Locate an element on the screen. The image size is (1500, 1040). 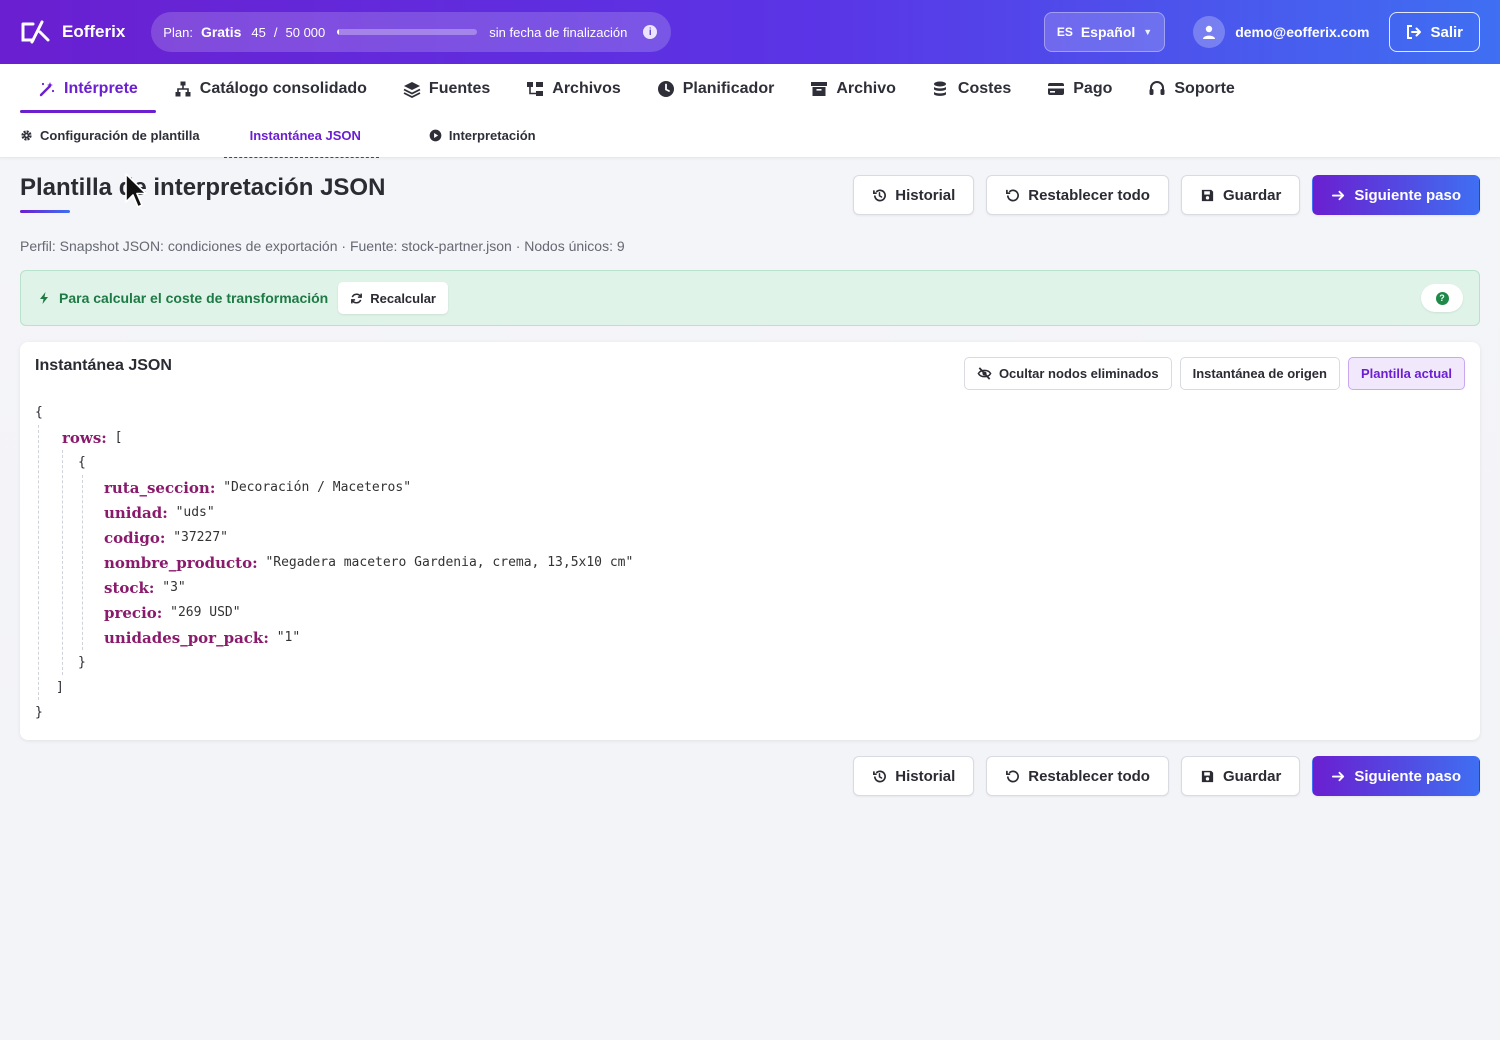
recalculate-label: Recalcular is located at coordinates (403, 298).